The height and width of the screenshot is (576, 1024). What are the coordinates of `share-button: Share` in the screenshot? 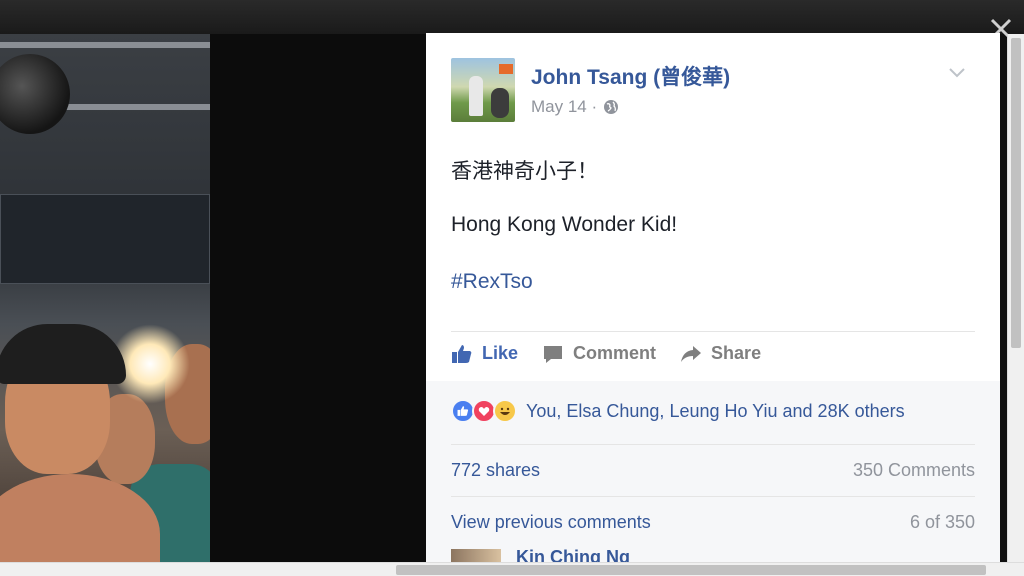 It's located at (720, 353).